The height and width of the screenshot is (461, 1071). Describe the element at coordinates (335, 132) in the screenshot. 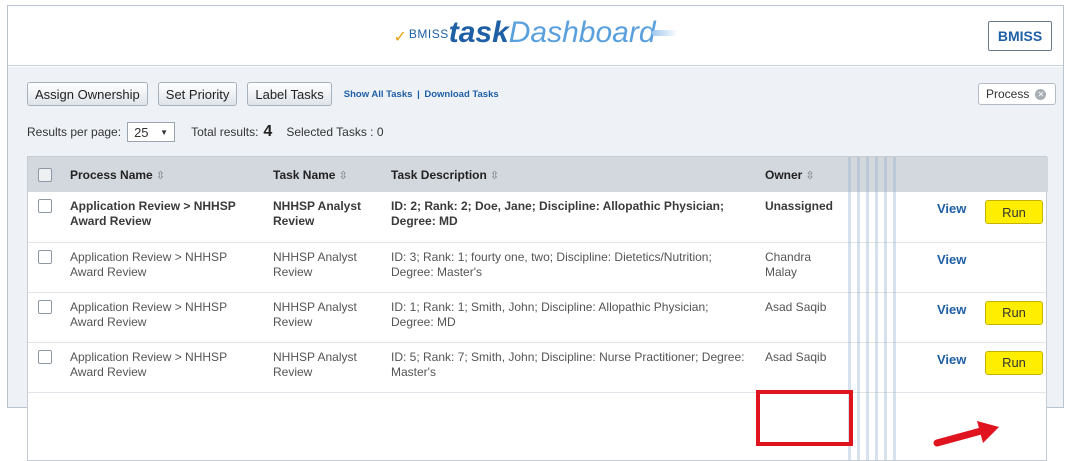

I see `selected-tasks-count: Selected Tasks : 0` at that location.